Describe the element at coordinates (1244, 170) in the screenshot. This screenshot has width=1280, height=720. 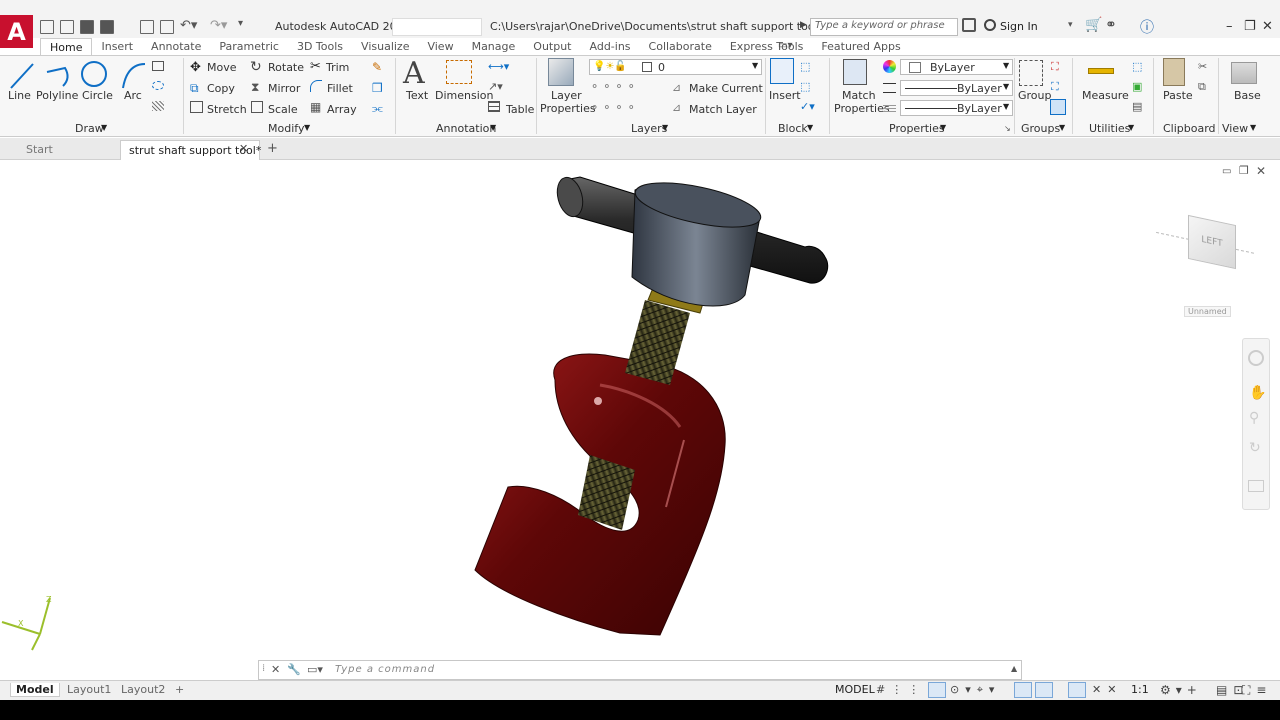
I see `viewport-restore-icon: ❐` at that location.